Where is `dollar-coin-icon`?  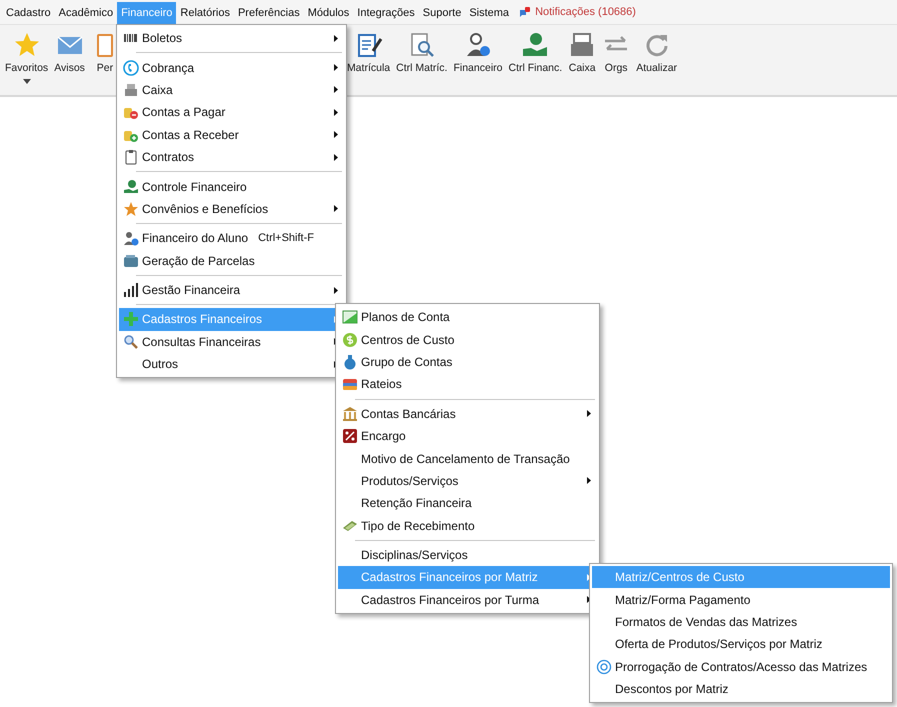 dollar-coin-icon is located at coordinates (350, 340).